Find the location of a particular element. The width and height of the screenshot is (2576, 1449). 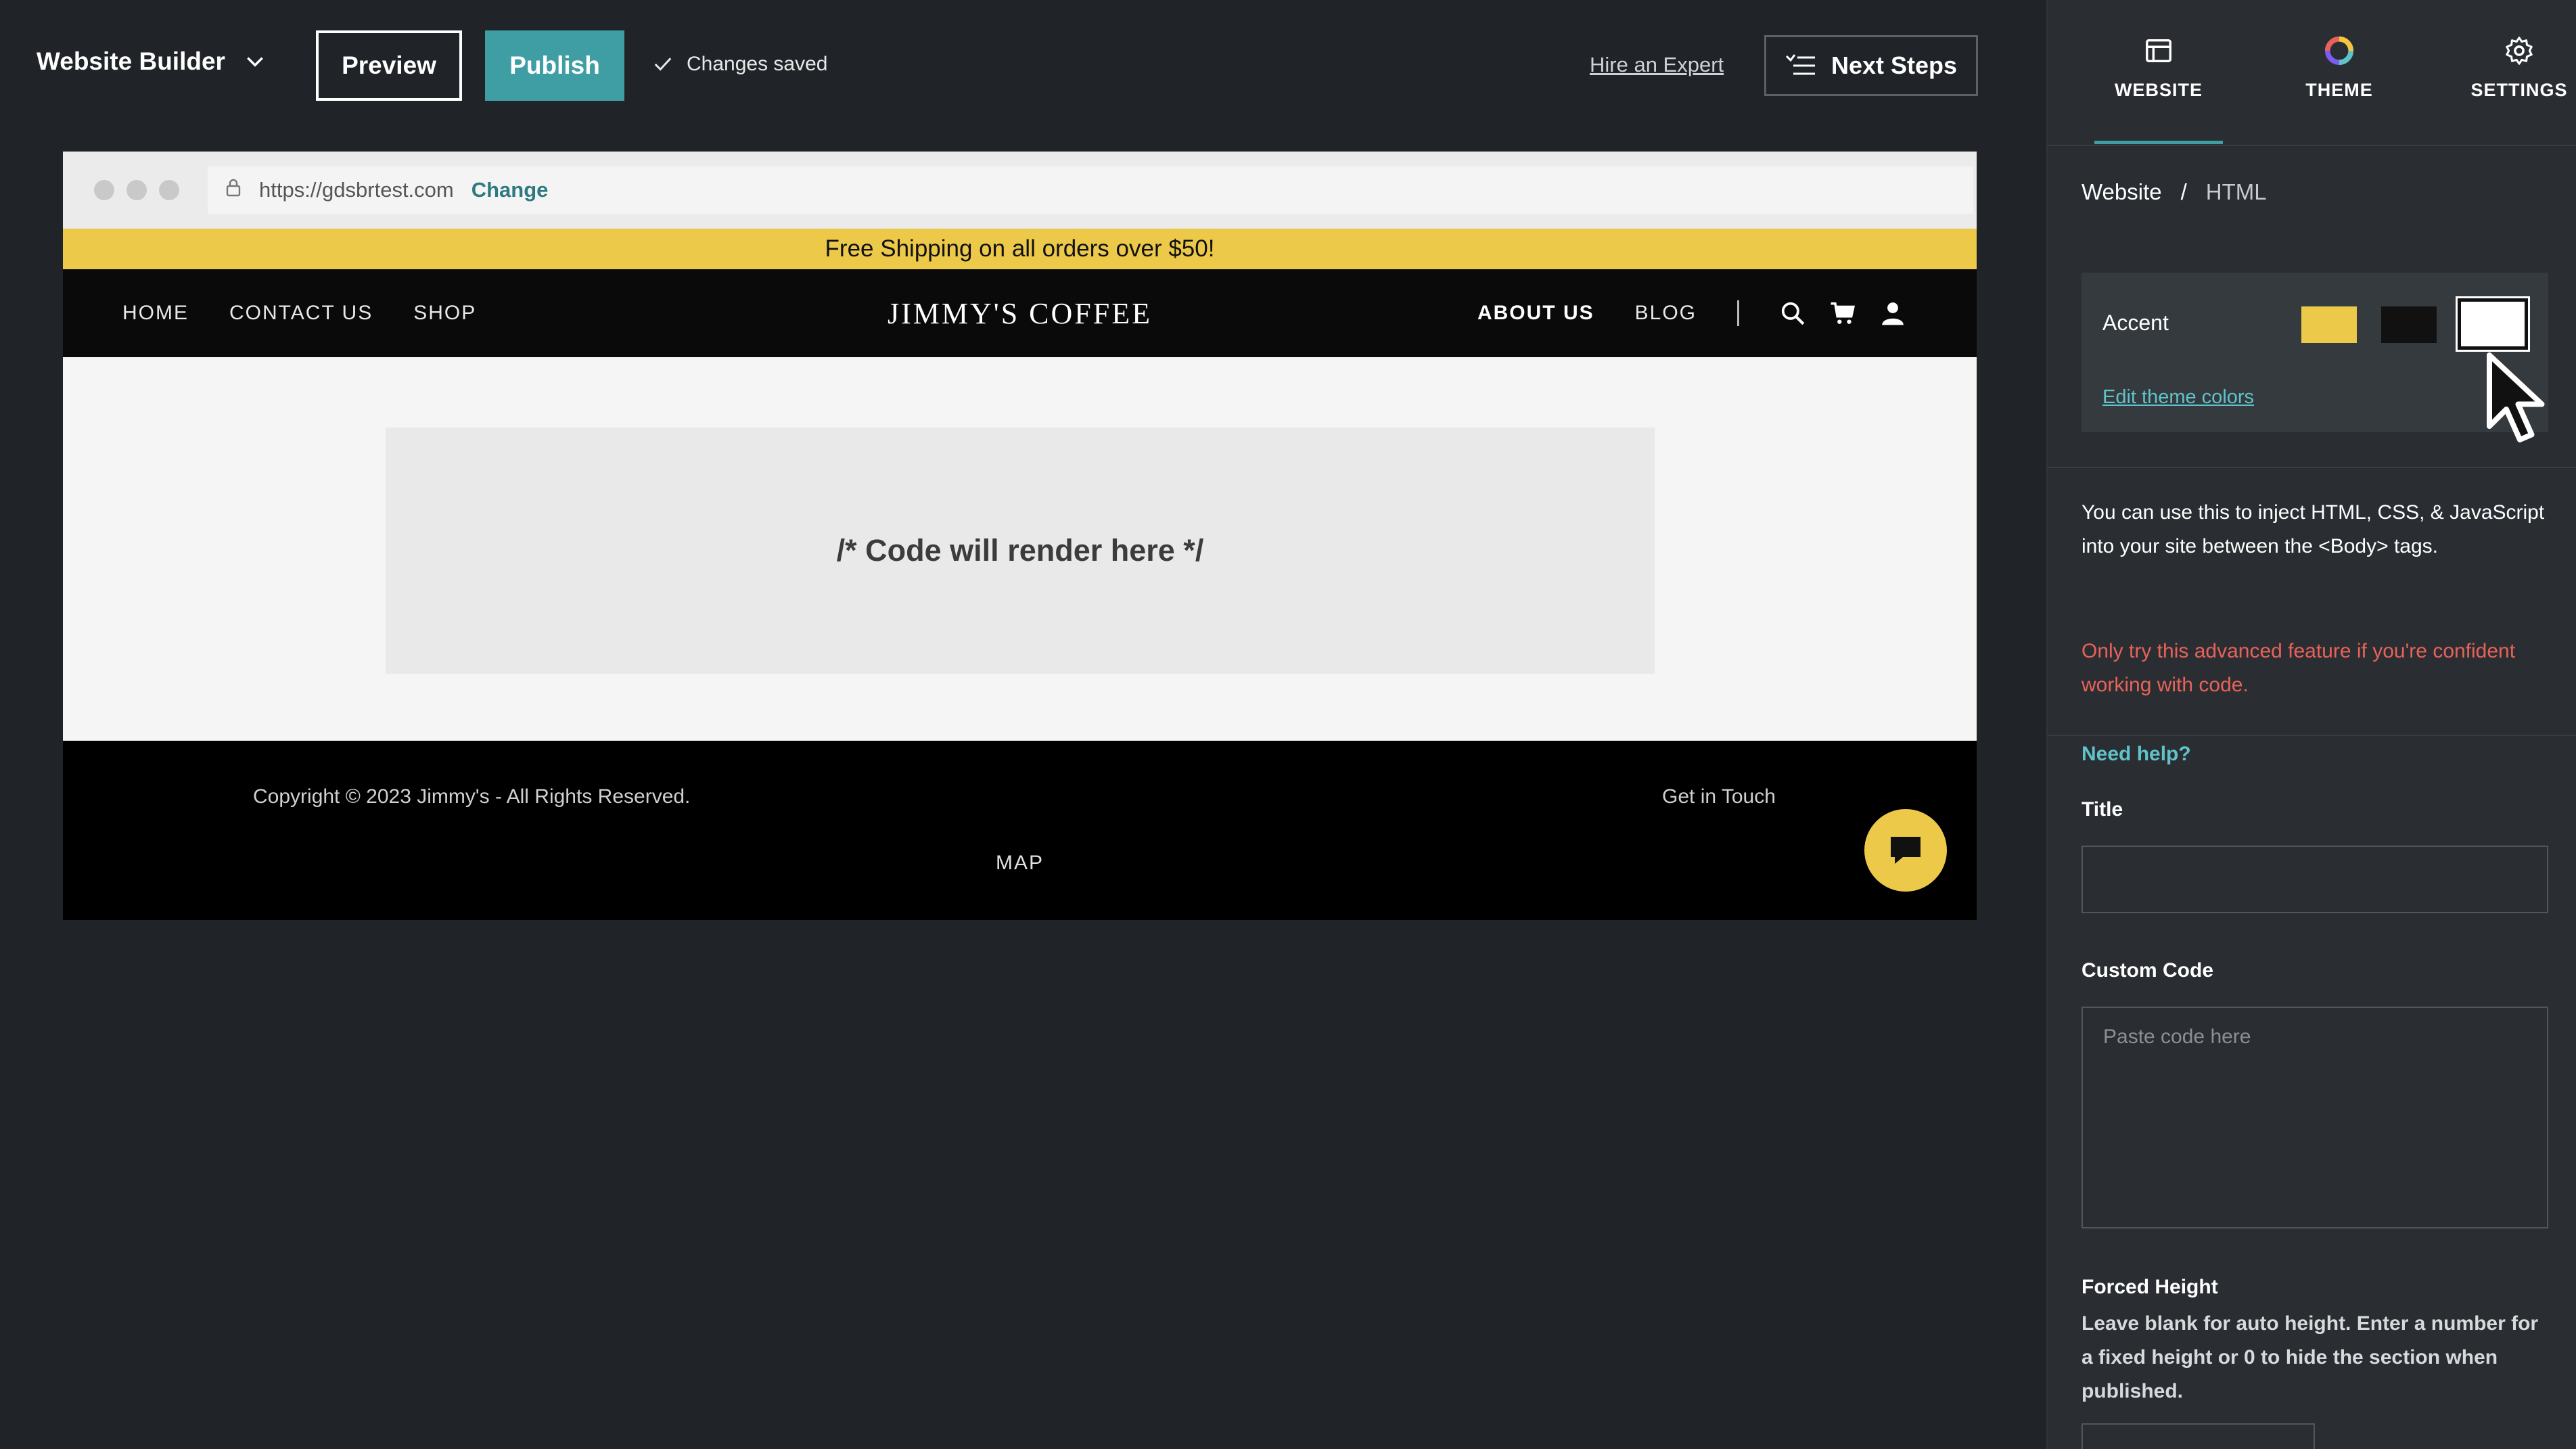

chat-bubble-icon is located at coordinates (1905, 850).